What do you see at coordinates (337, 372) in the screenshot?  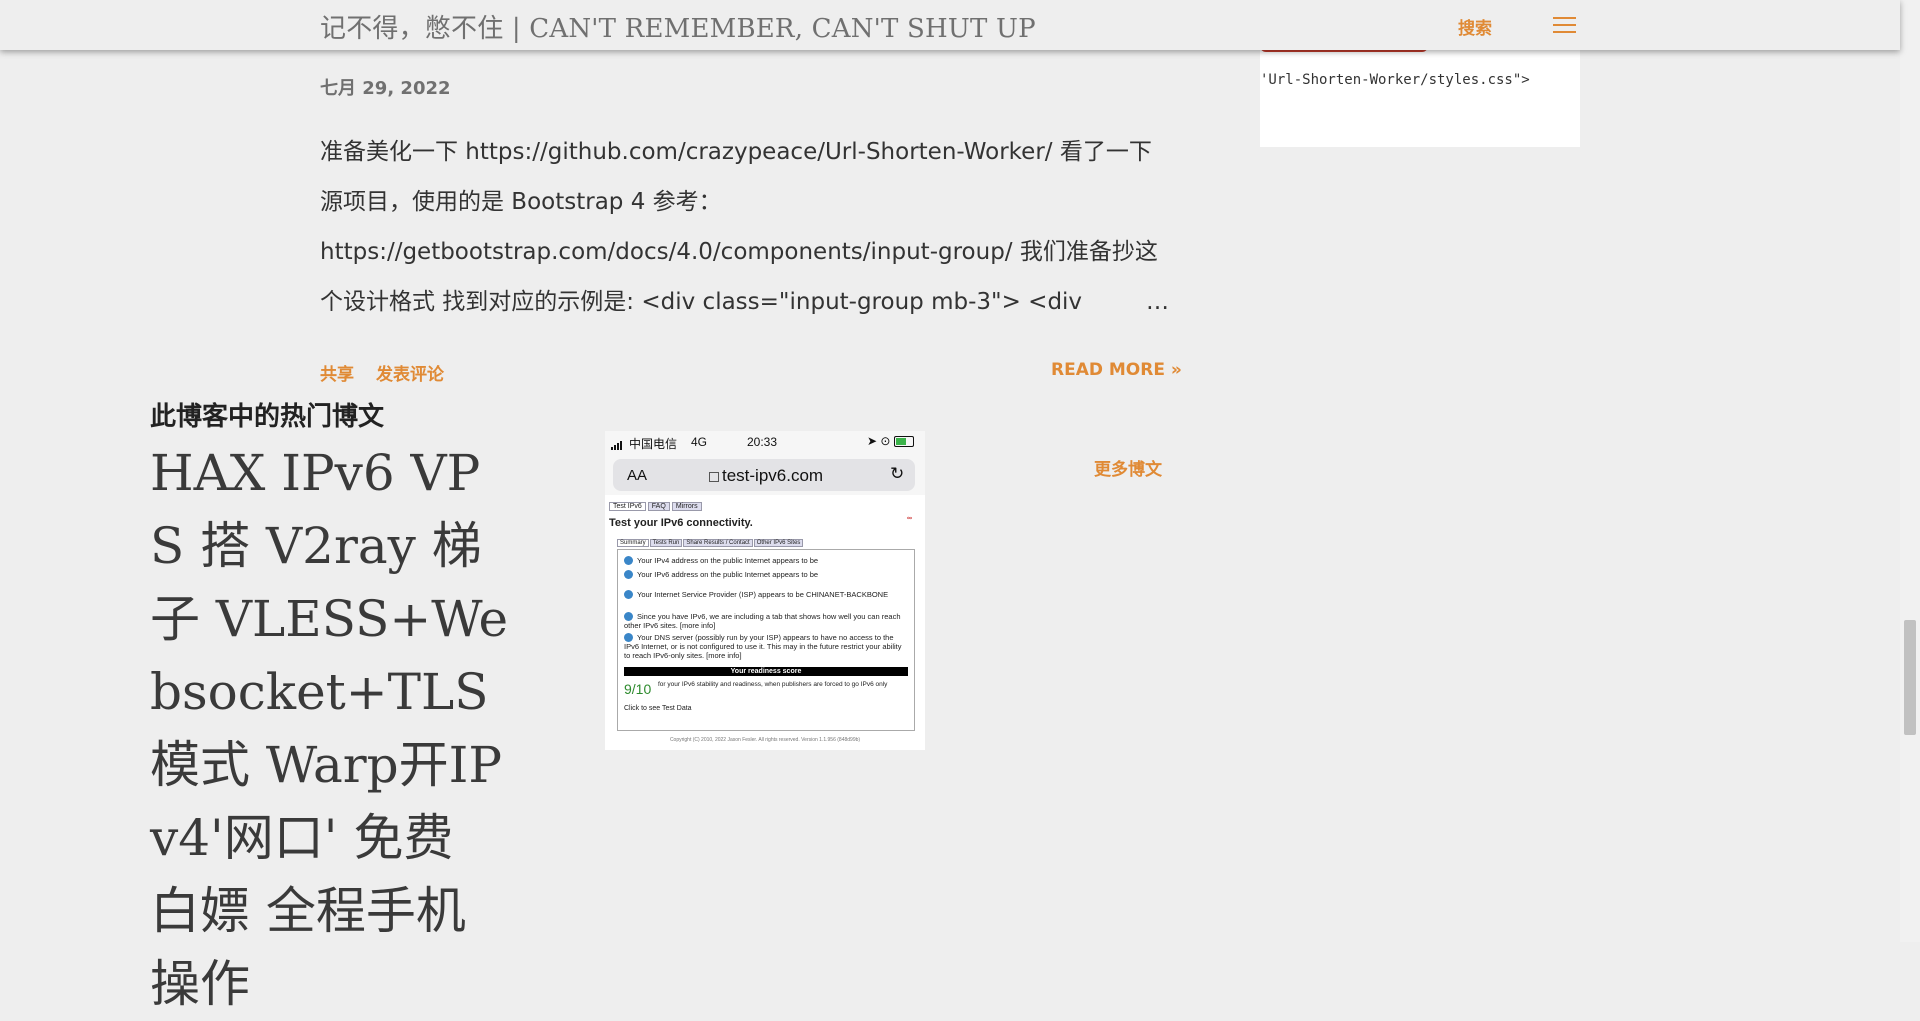 I see `share-button: 共享` at bounding box center [337, 372].